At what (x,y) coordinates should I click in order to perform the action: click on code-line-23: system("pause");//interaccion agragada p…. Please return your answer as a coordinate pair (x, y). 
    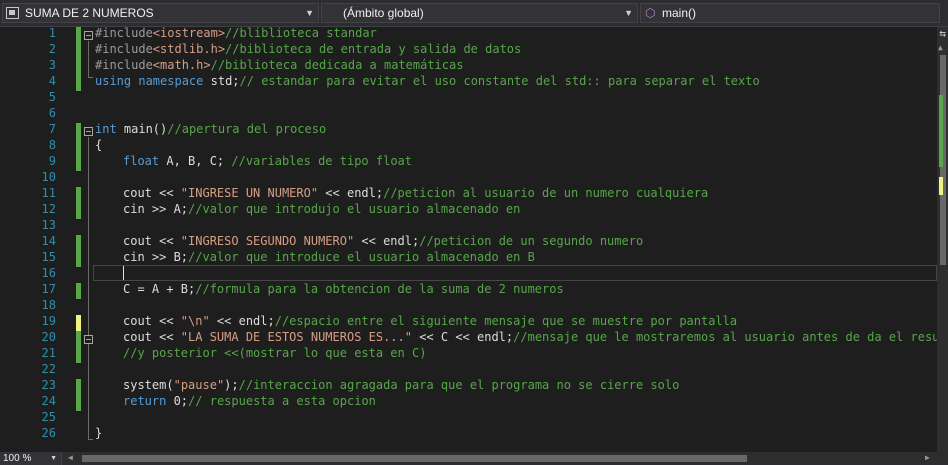
    Looking at the image, I should click on (401, 385).